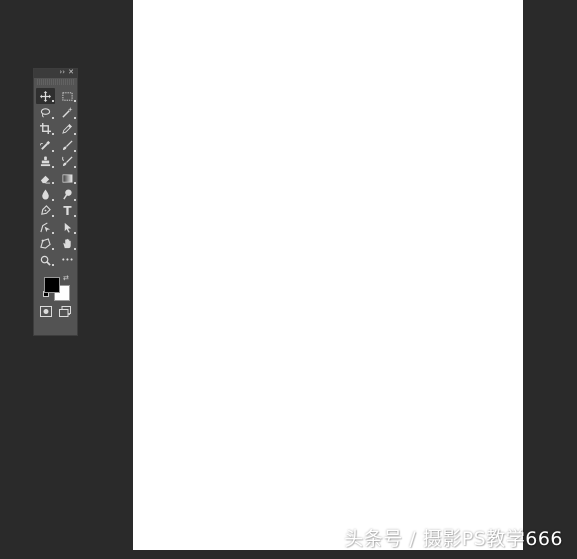 The image size is (577, 559). I want to click on clone-stamp-icon, so click(45, 161).